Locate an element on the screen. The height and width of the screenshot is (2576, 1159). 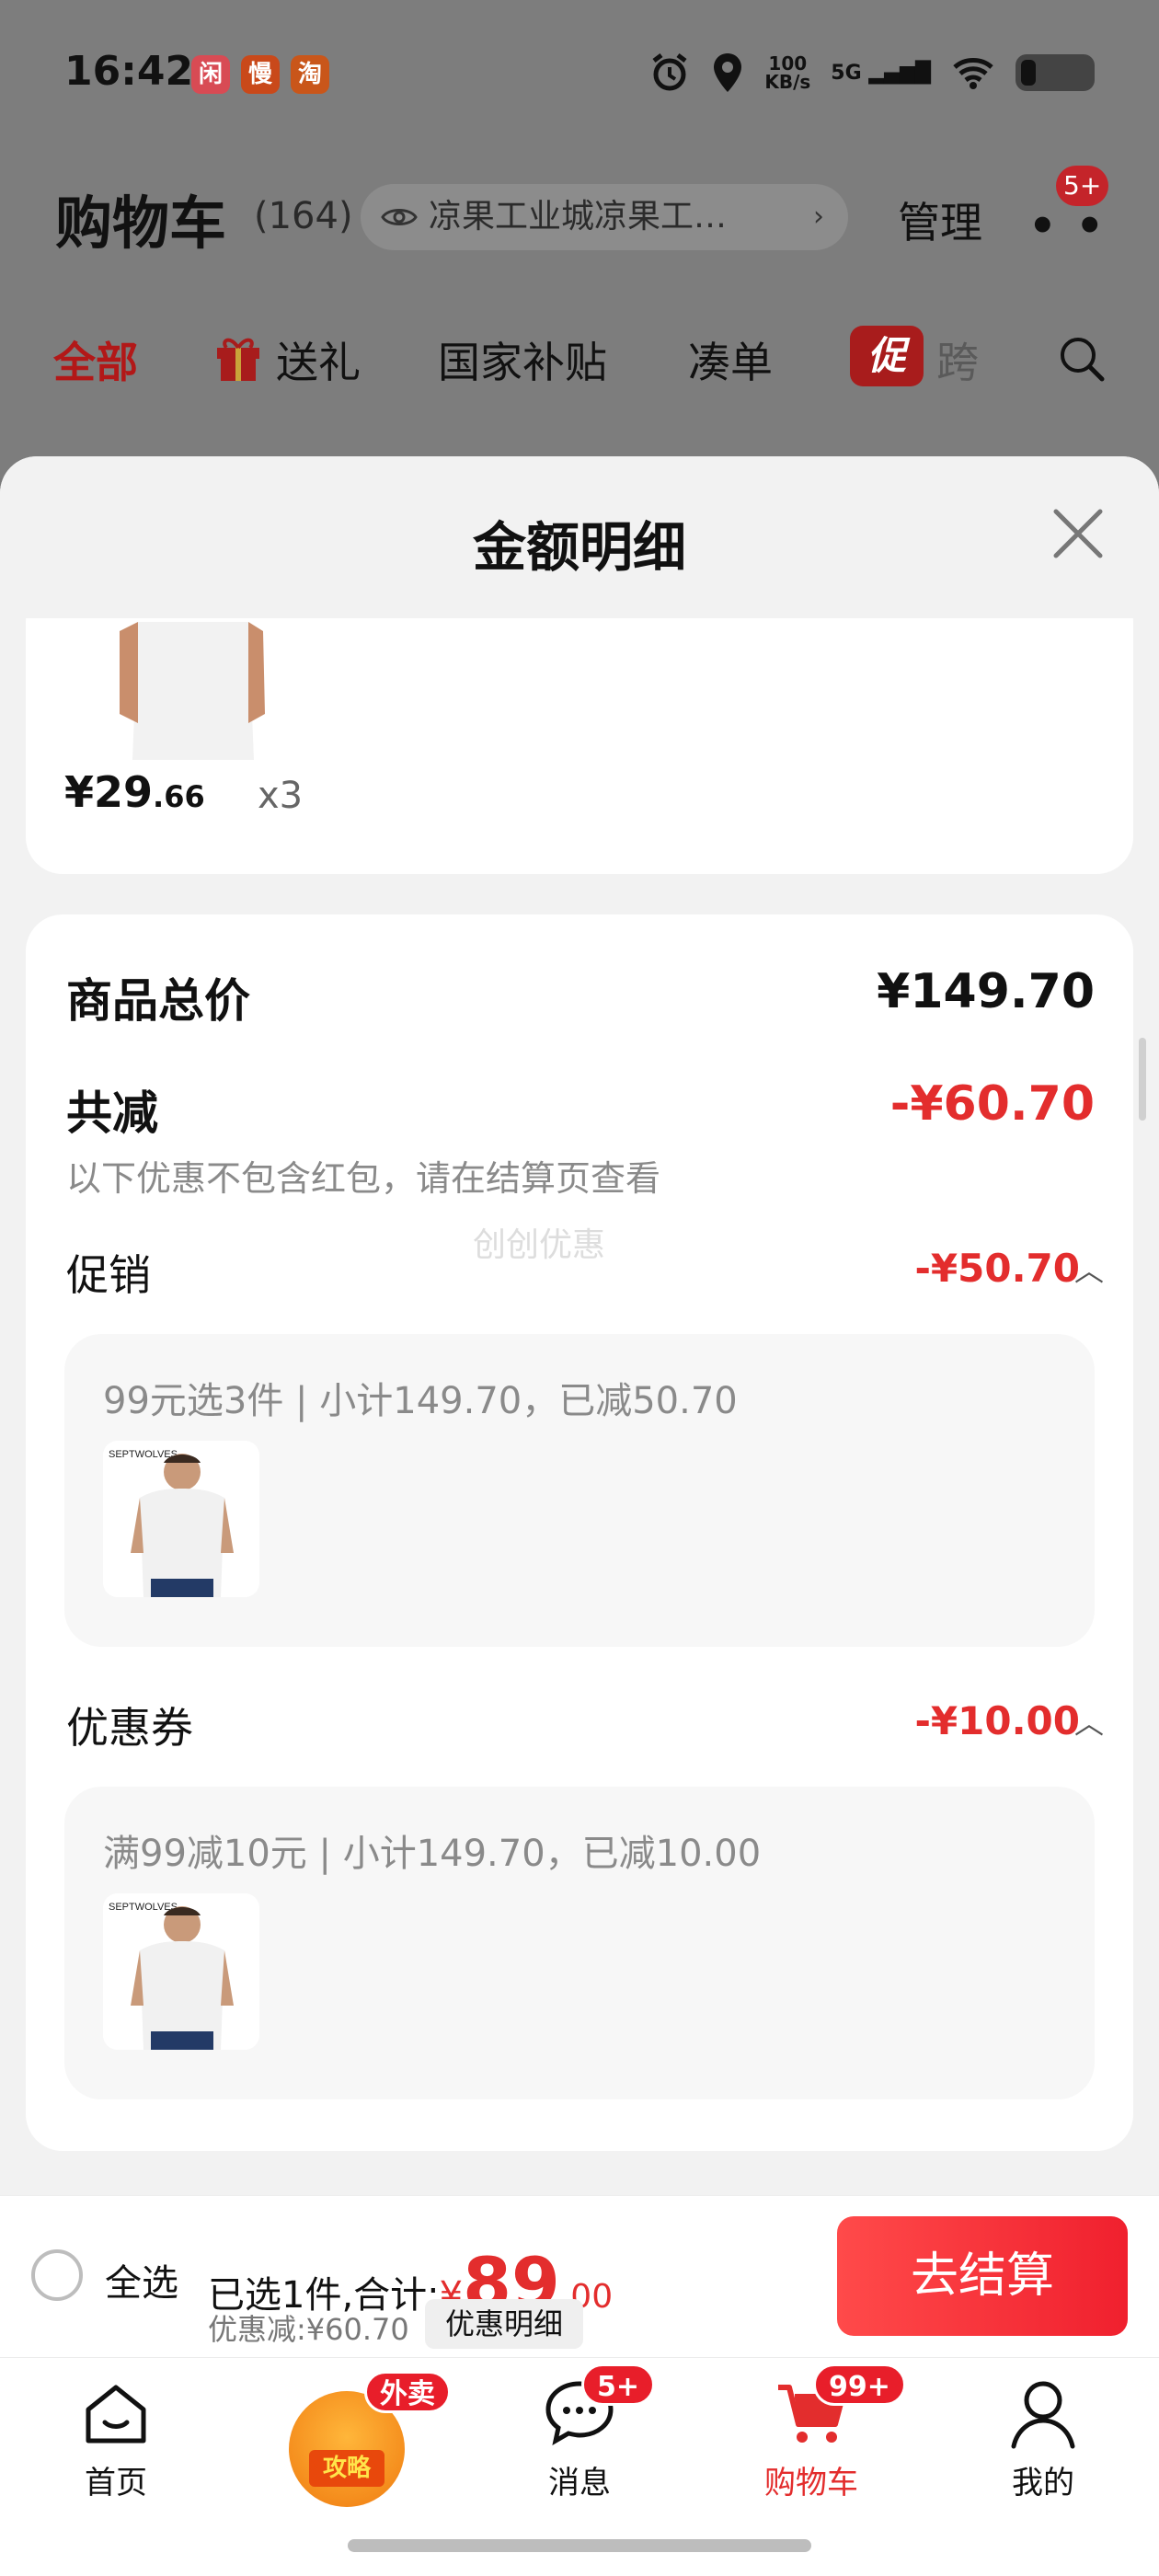
tab-gift: 送礼 is located at coordinates (318, 359).